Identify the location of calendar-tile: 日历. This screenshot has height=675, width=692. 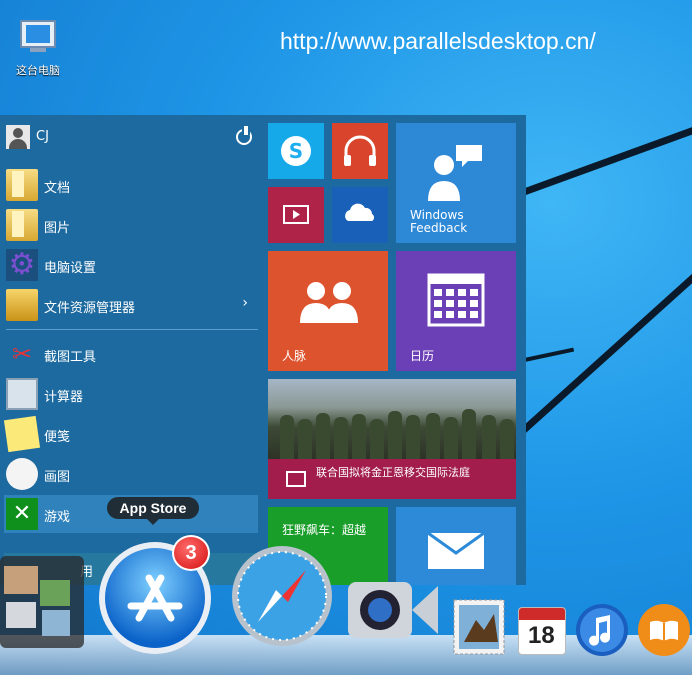
(456, 311).